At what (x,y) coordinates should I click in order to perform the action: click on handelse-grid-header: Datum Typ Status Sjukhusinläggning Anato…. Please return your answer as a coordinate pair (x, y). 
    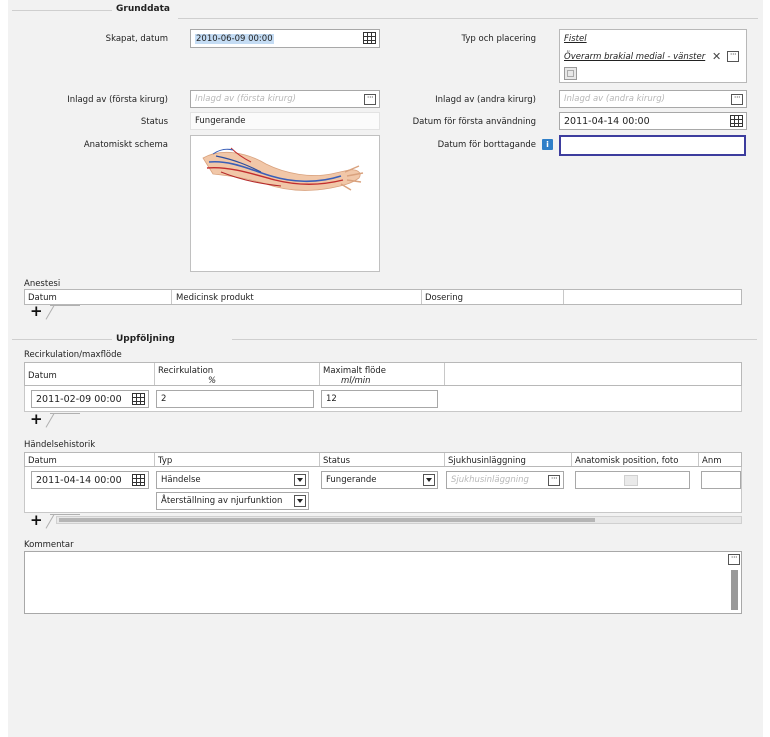
    Looking at the image, I should click on (383, 459).